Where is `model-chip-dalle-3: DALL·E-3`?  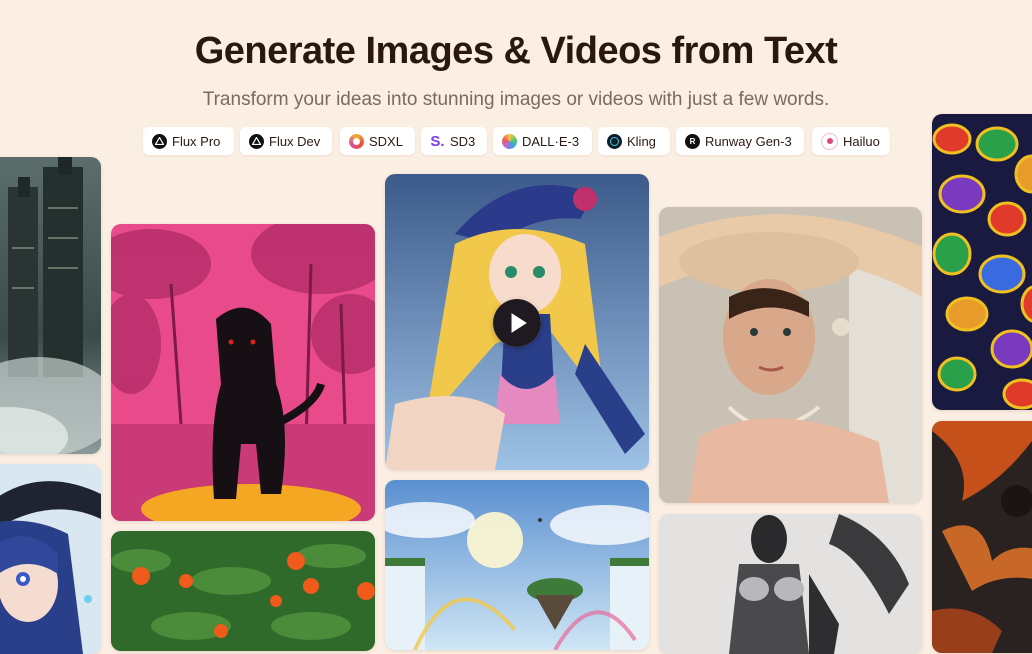 model-chip-dalle-3: DALL·E-3 is located at coordinates (542, 141).